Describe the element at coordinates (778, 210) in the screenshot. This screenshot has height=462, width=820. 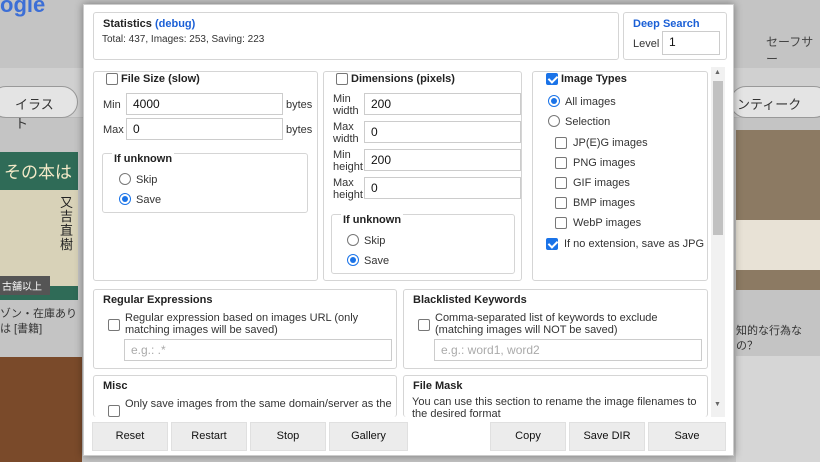
I see `open-book-image` at that location.